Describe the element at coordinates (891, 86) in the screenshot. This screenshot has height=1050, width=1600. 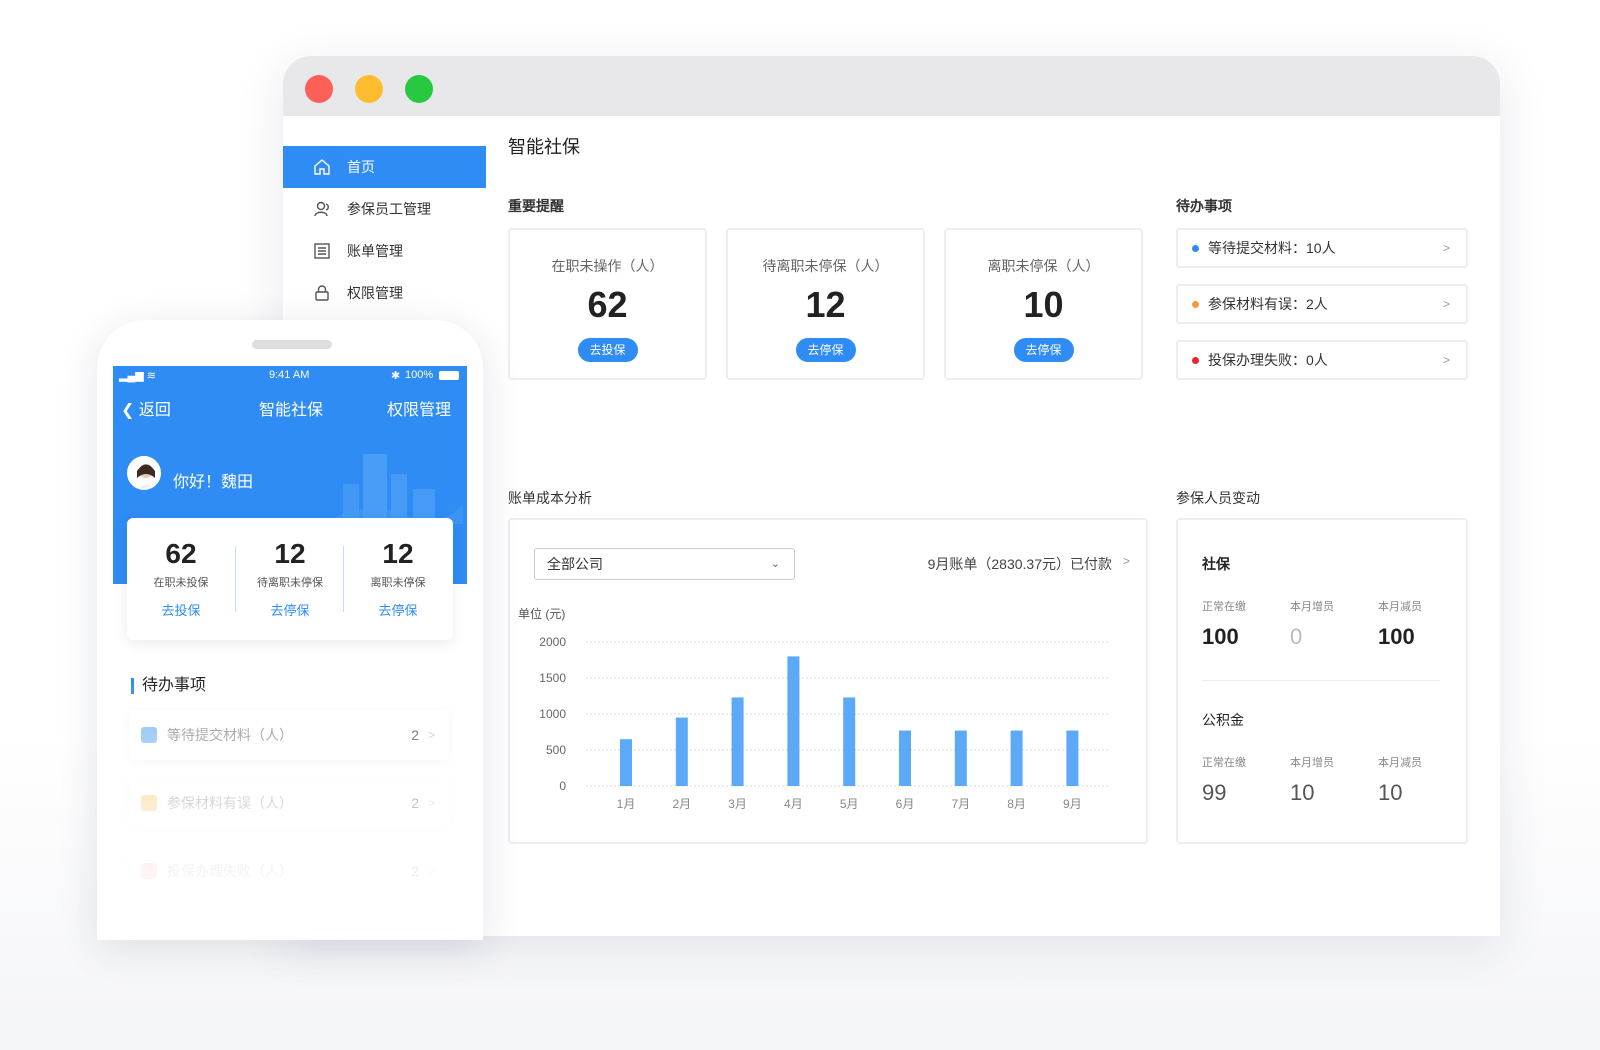
I see `window-titlebar` at that location.